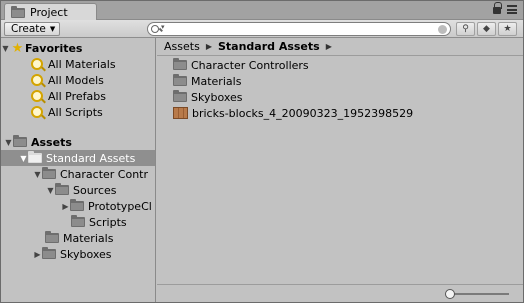 This screenshot has width=524, height=303. I want to click on tree-item-materials: Materials, so click(78, 238).